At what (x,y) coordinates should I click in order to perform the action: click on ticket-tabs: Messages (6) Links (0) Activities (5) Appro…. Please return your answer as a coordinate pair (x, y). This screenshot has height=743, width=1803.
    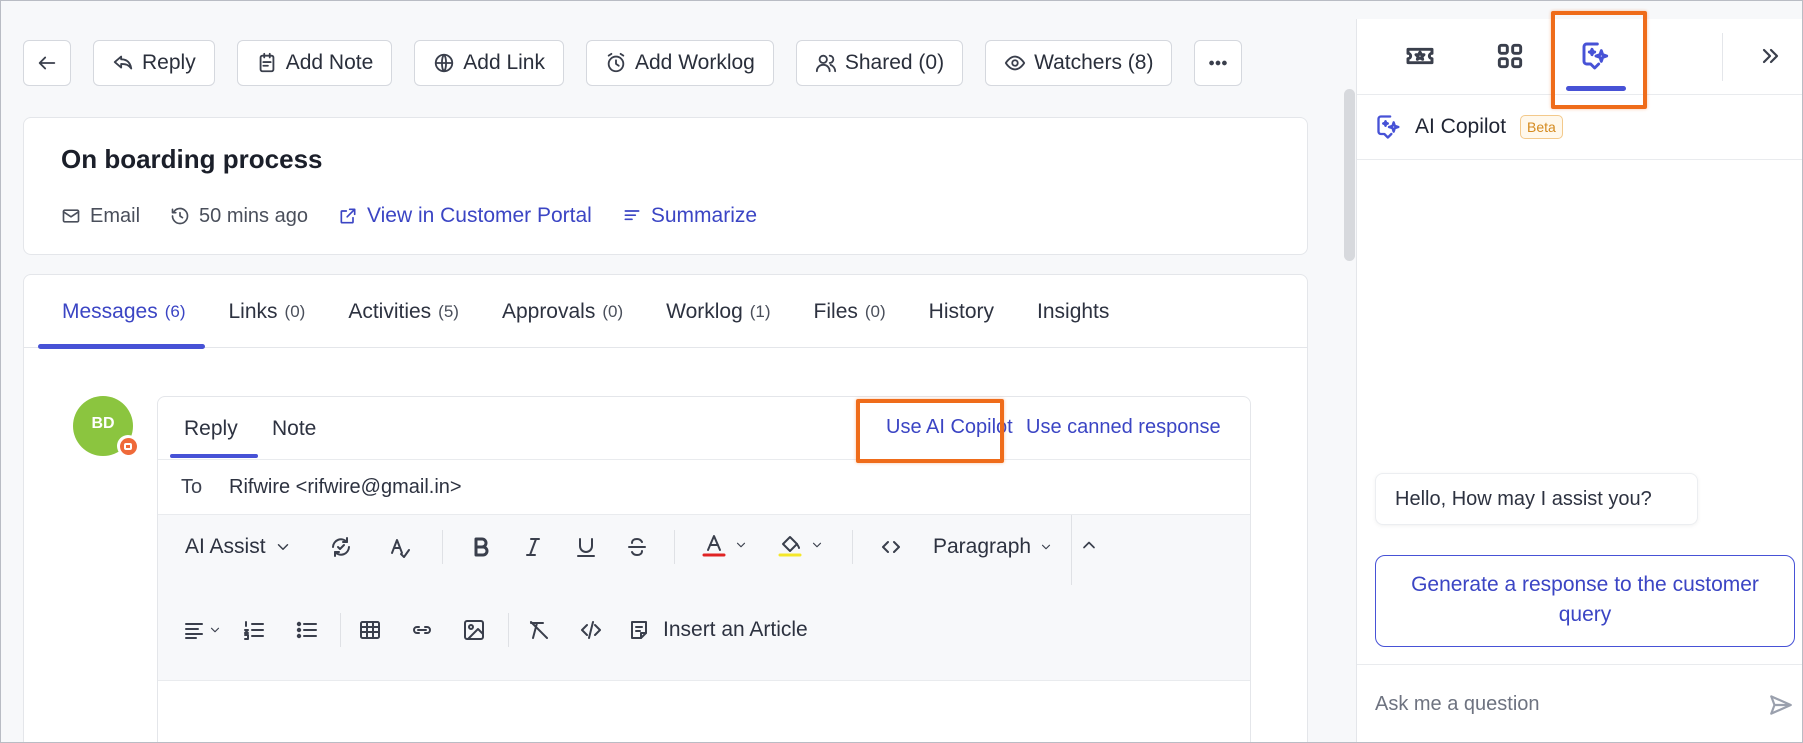
    Looking at the image, I should click on (665, 312).